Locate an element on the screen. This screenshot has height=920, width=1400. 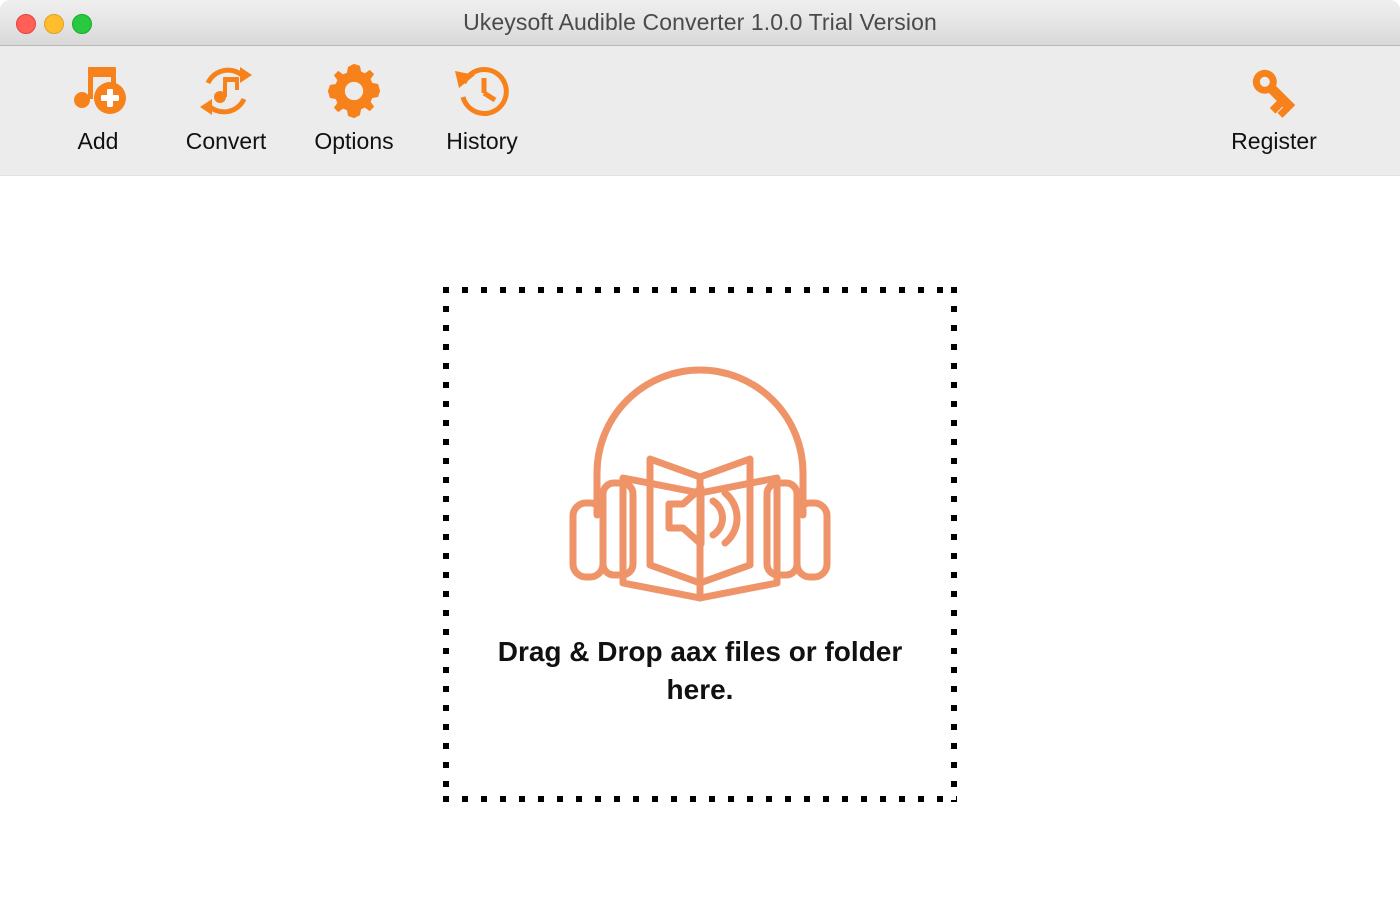
toolbar-button-convert: Convert is located at coordinates (226, 100).